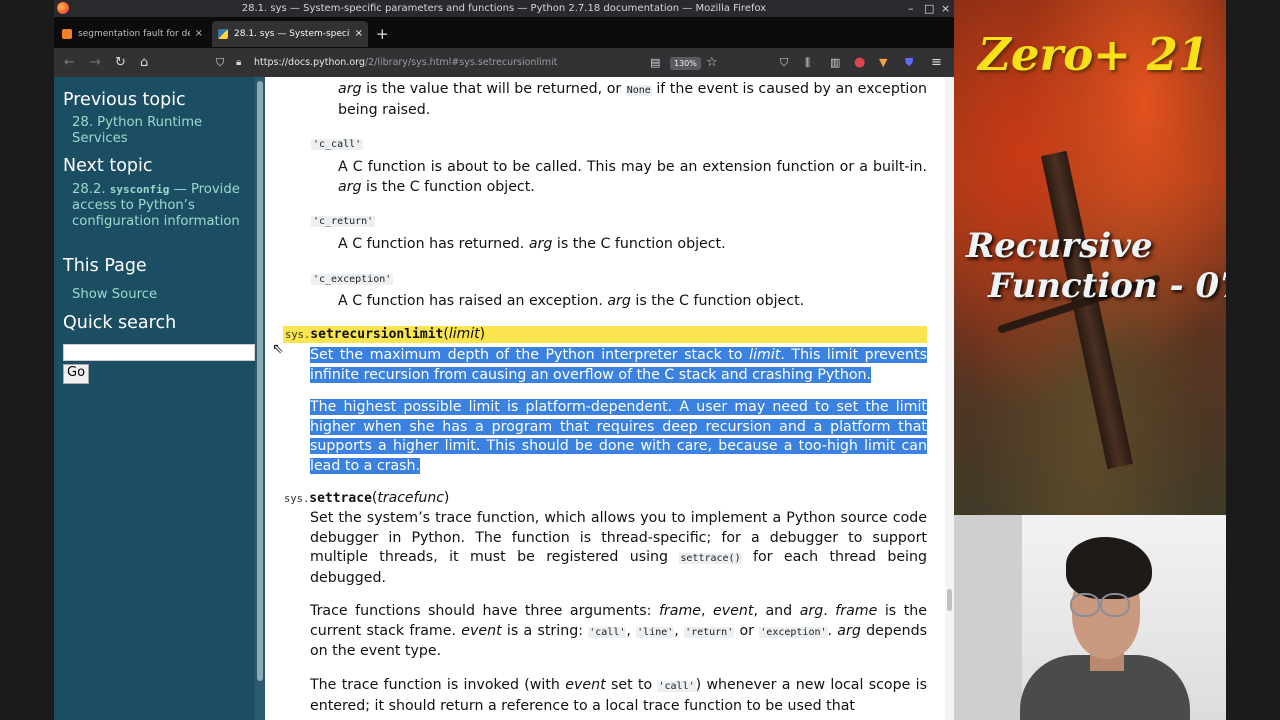 The height and width of the screenshot is (720, 1280). What do you see at coordinates (382, 34) in the screenshot?
I see `new-tab-button: +` at bounding box center [382, 34].